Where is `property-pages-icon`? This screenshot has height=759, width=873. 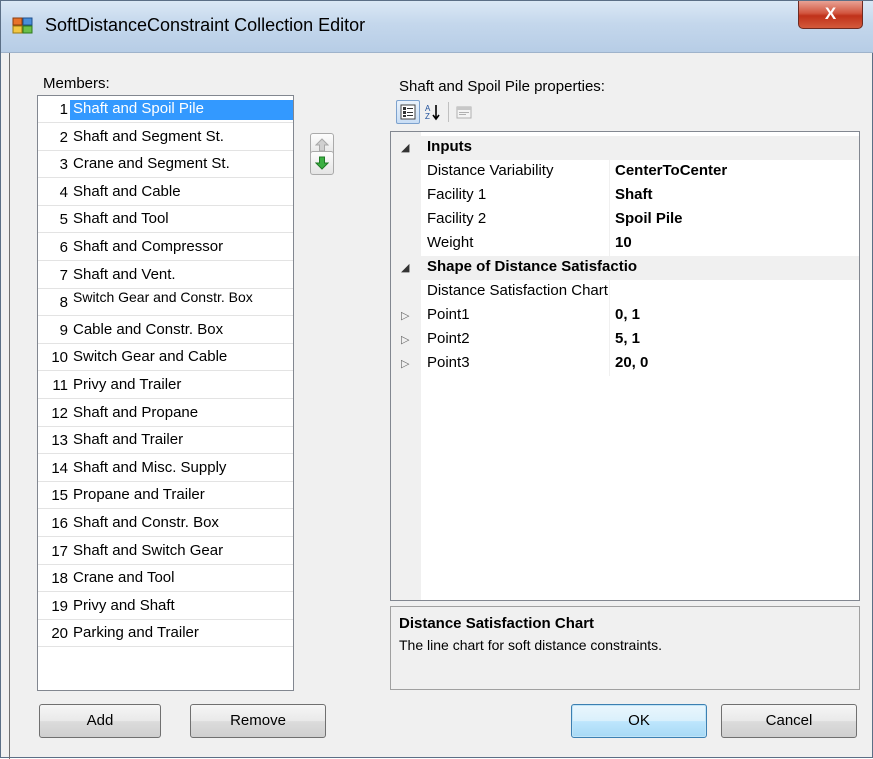 property-pages-icon is located at coordinates (464, 112).